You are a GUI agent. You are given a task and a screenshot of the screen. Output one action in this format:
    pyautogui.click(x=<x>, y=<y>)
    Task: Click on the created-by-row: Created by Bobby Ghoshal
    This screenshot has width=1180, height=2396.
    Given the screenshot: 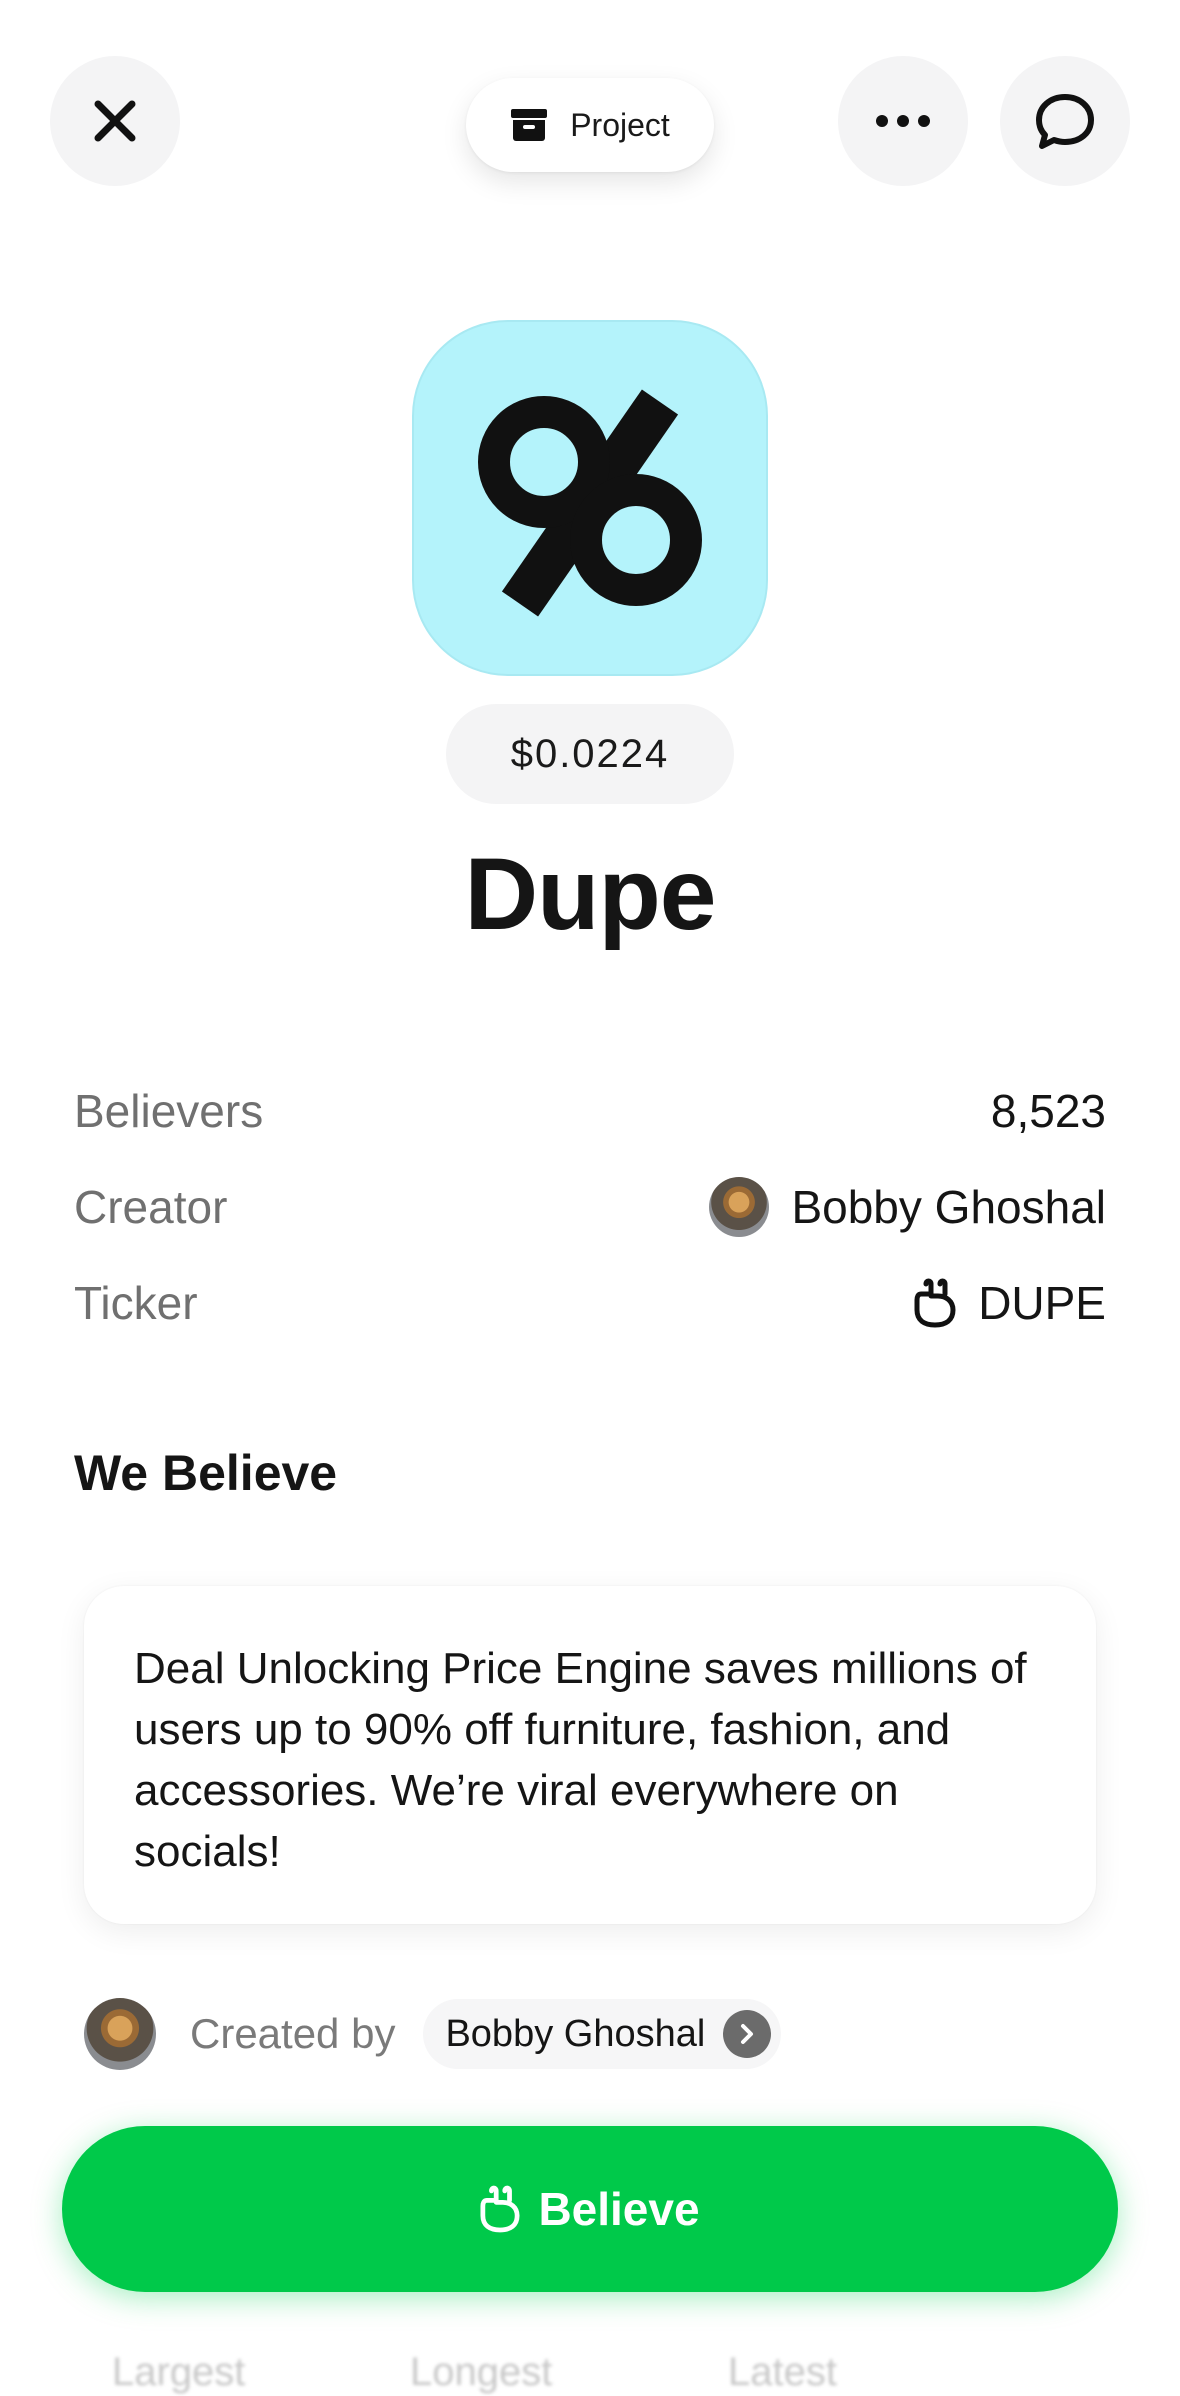 What is the action you would take?
    pyautogui.click(x=433, y=2034)
    